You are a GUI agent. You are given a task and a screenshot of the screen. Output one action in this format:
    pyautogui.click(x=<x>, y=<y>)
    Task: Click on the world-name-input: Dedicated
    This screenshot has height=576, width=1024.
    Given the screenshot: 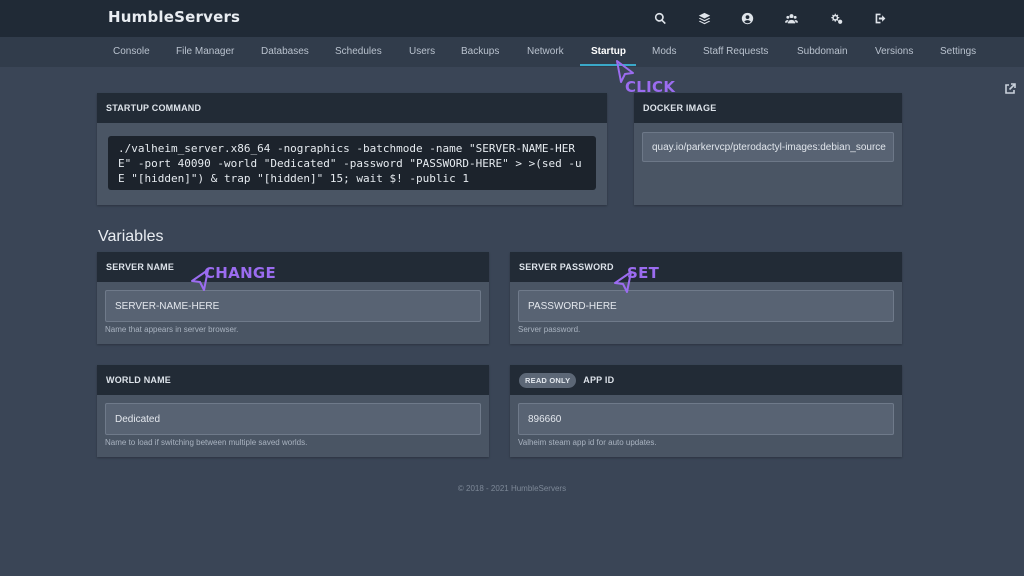 What is the action you would take?
    pyautogui.click(x=293, y=419)
    